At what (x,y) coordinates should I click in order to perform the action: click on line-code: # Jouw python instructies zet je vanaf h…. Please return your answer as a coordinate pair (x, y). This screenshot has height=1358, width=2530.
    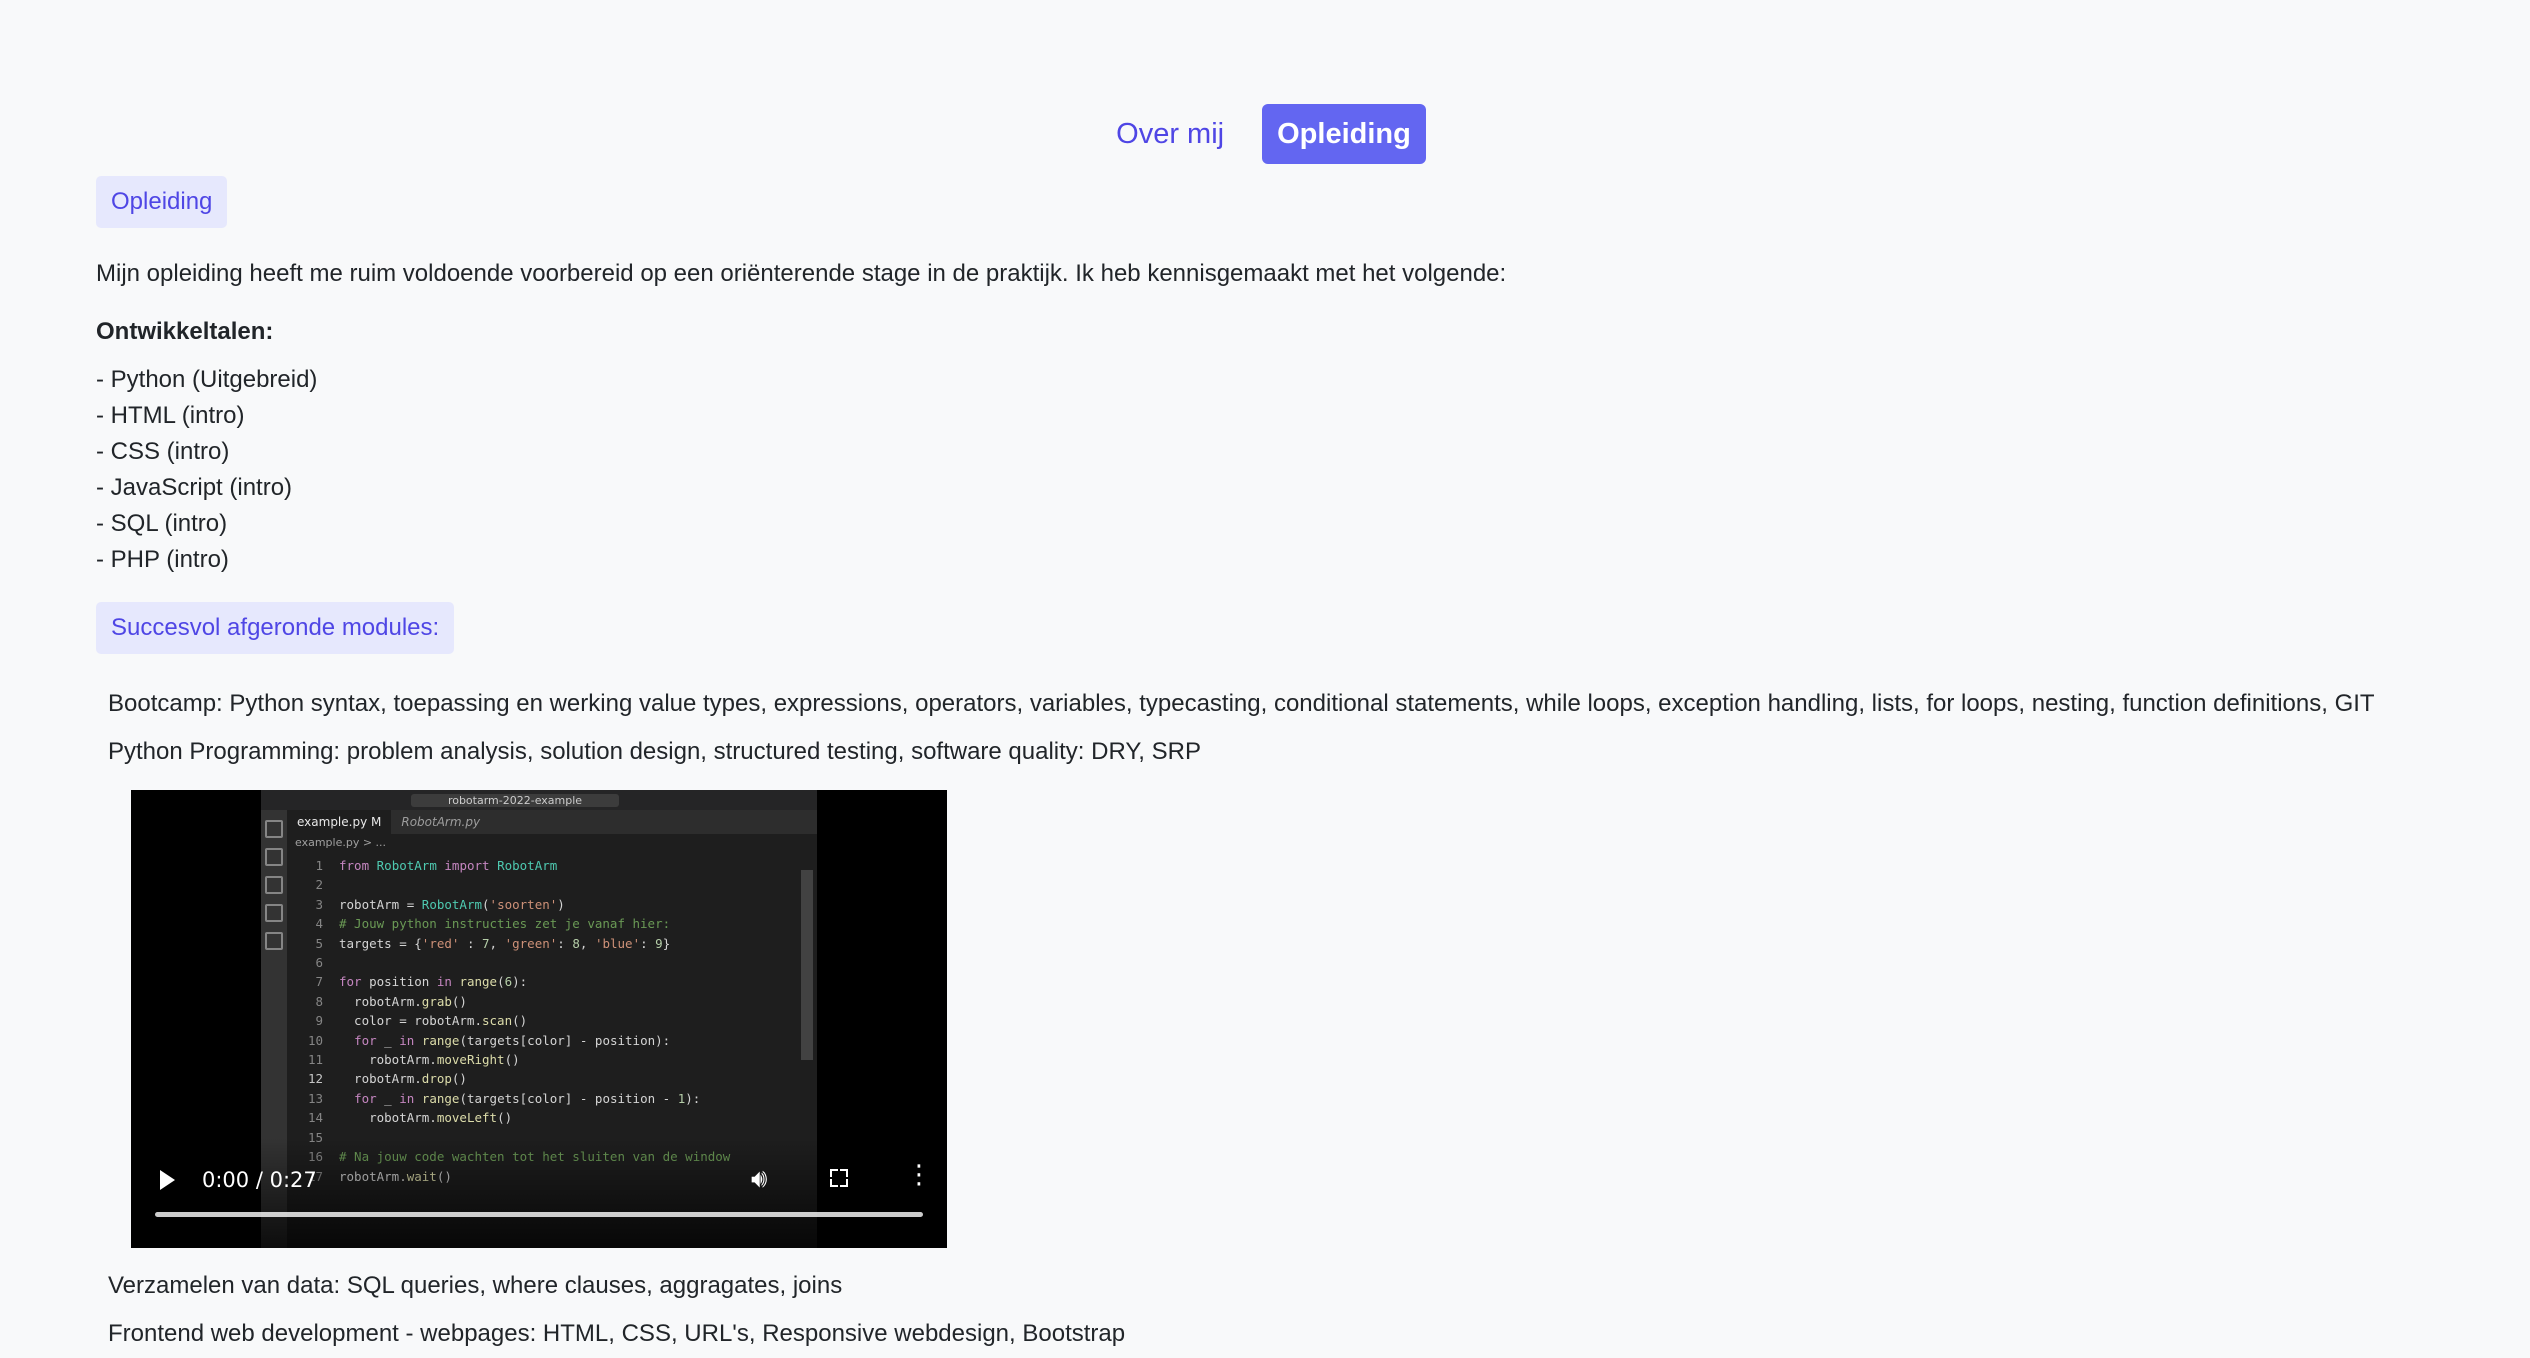
    Looking at the image, I should click on (505, 924).